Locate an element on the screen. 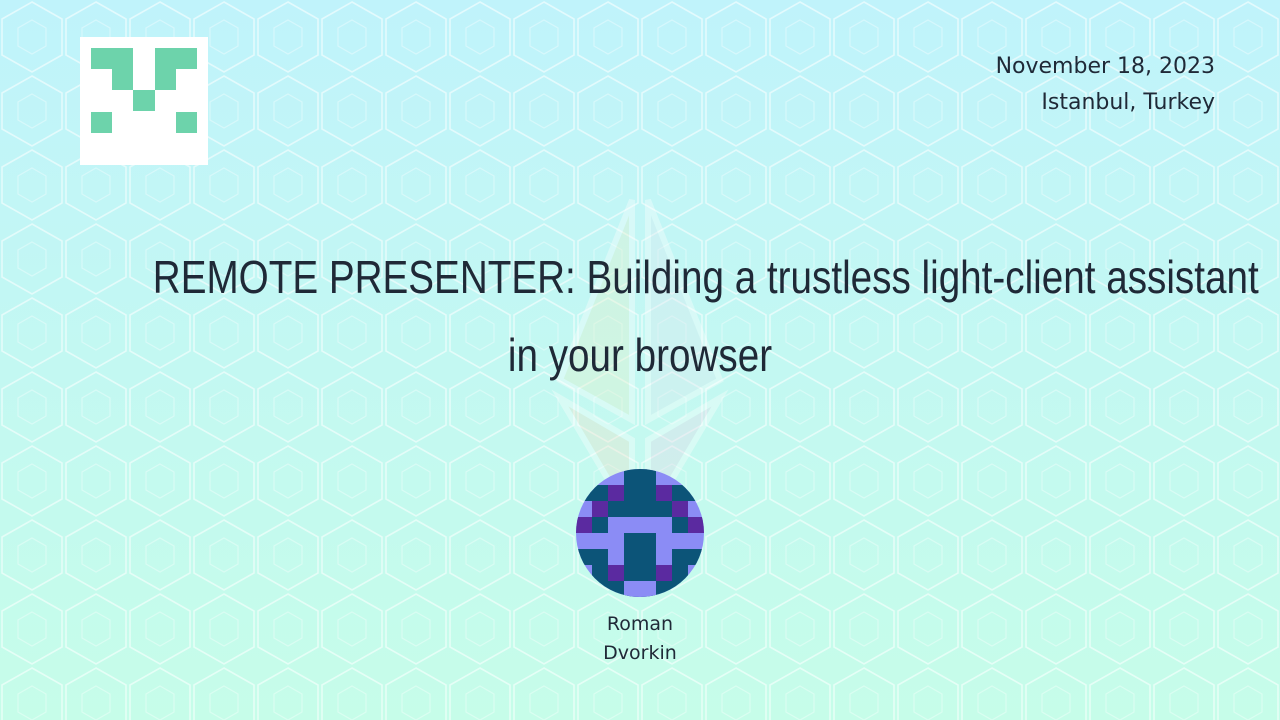 This screenshot has height=720, width=1280. event-location: Istanbul, Turkey is located at coordinates (1128, 102).